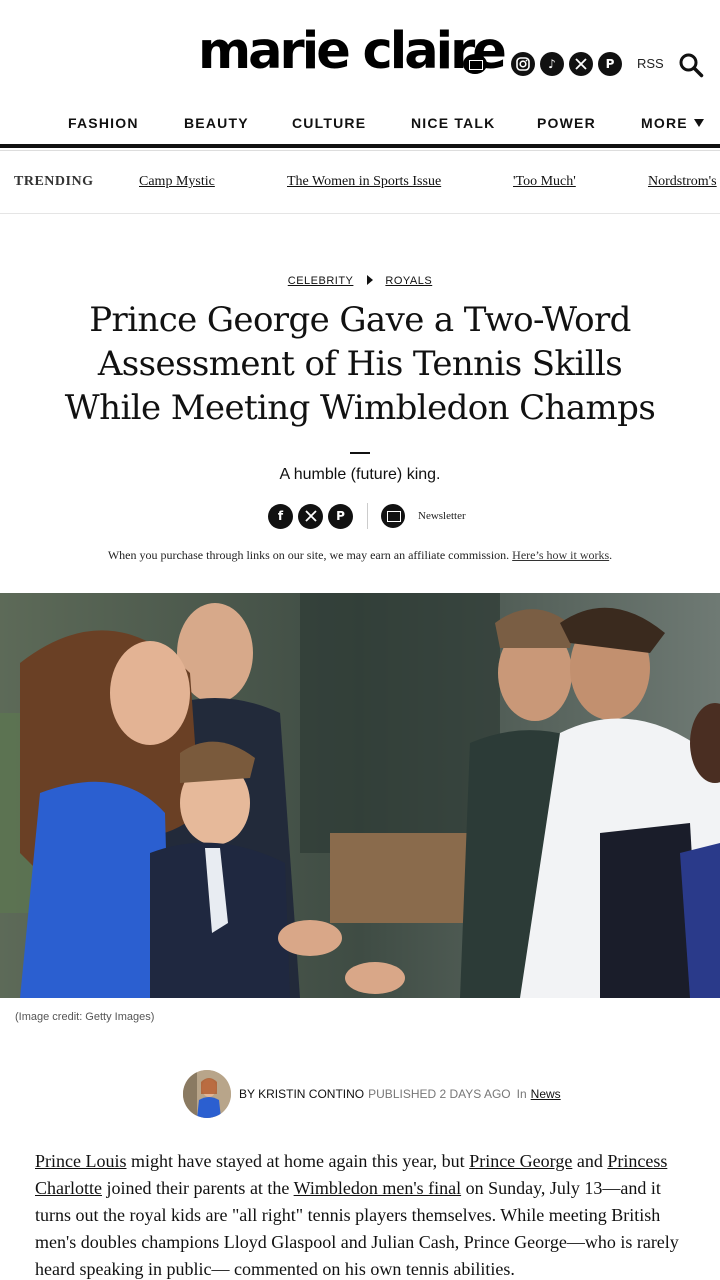 This screenshot has height=1280, width=720. What do you see at coordinates (560, 555) in the screenshot?
I see `affiliate-how-link: Here’s how it works` at bounding box center [560, 555].